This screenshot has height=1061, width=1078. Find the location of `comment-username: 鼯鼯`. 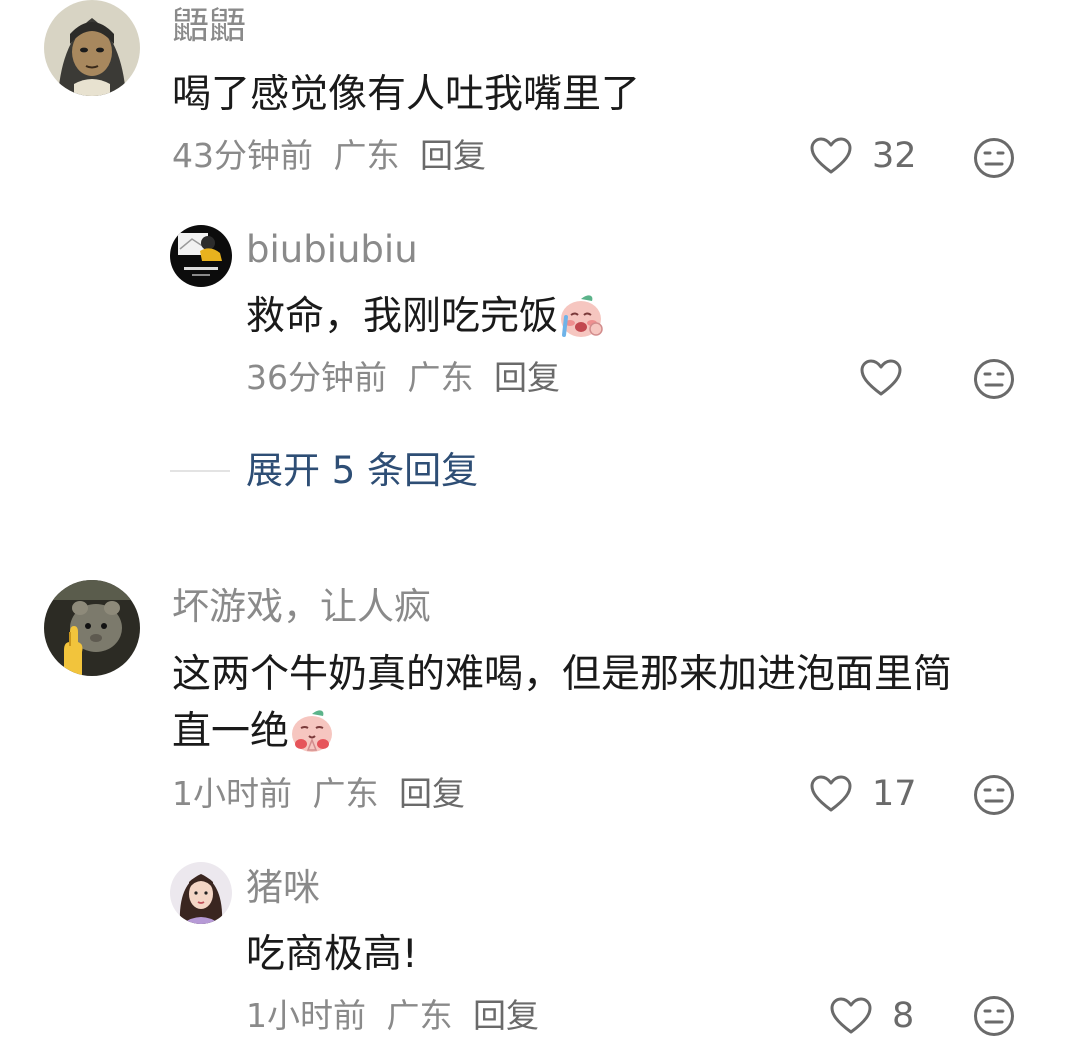

comment-username: 鼯鼯 is located at coordinates (209, 26).